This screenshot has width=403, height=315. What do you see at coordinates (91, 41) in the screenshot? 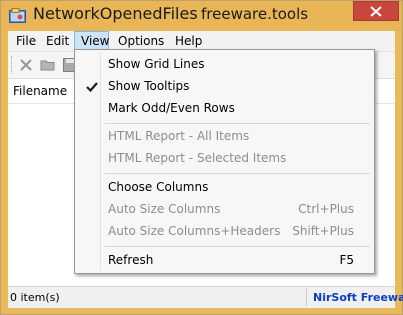
I see `menu-view: View` at bounding box center [91, 41].